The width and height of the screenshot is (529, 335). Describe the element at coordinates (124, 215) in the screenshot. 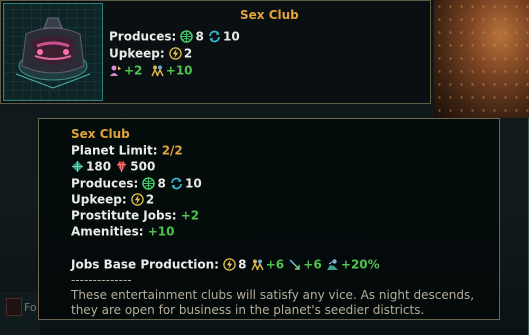

I see `prostitute-jobs-label: Prostitute Jobs:` at that location.